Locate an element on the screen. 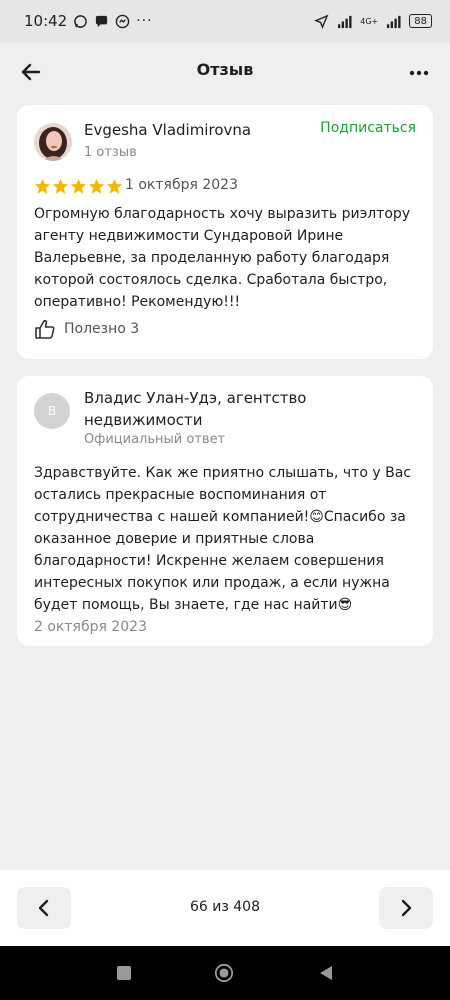  pagination-bar: 66 из 408 is located at coordinates (225, 908).